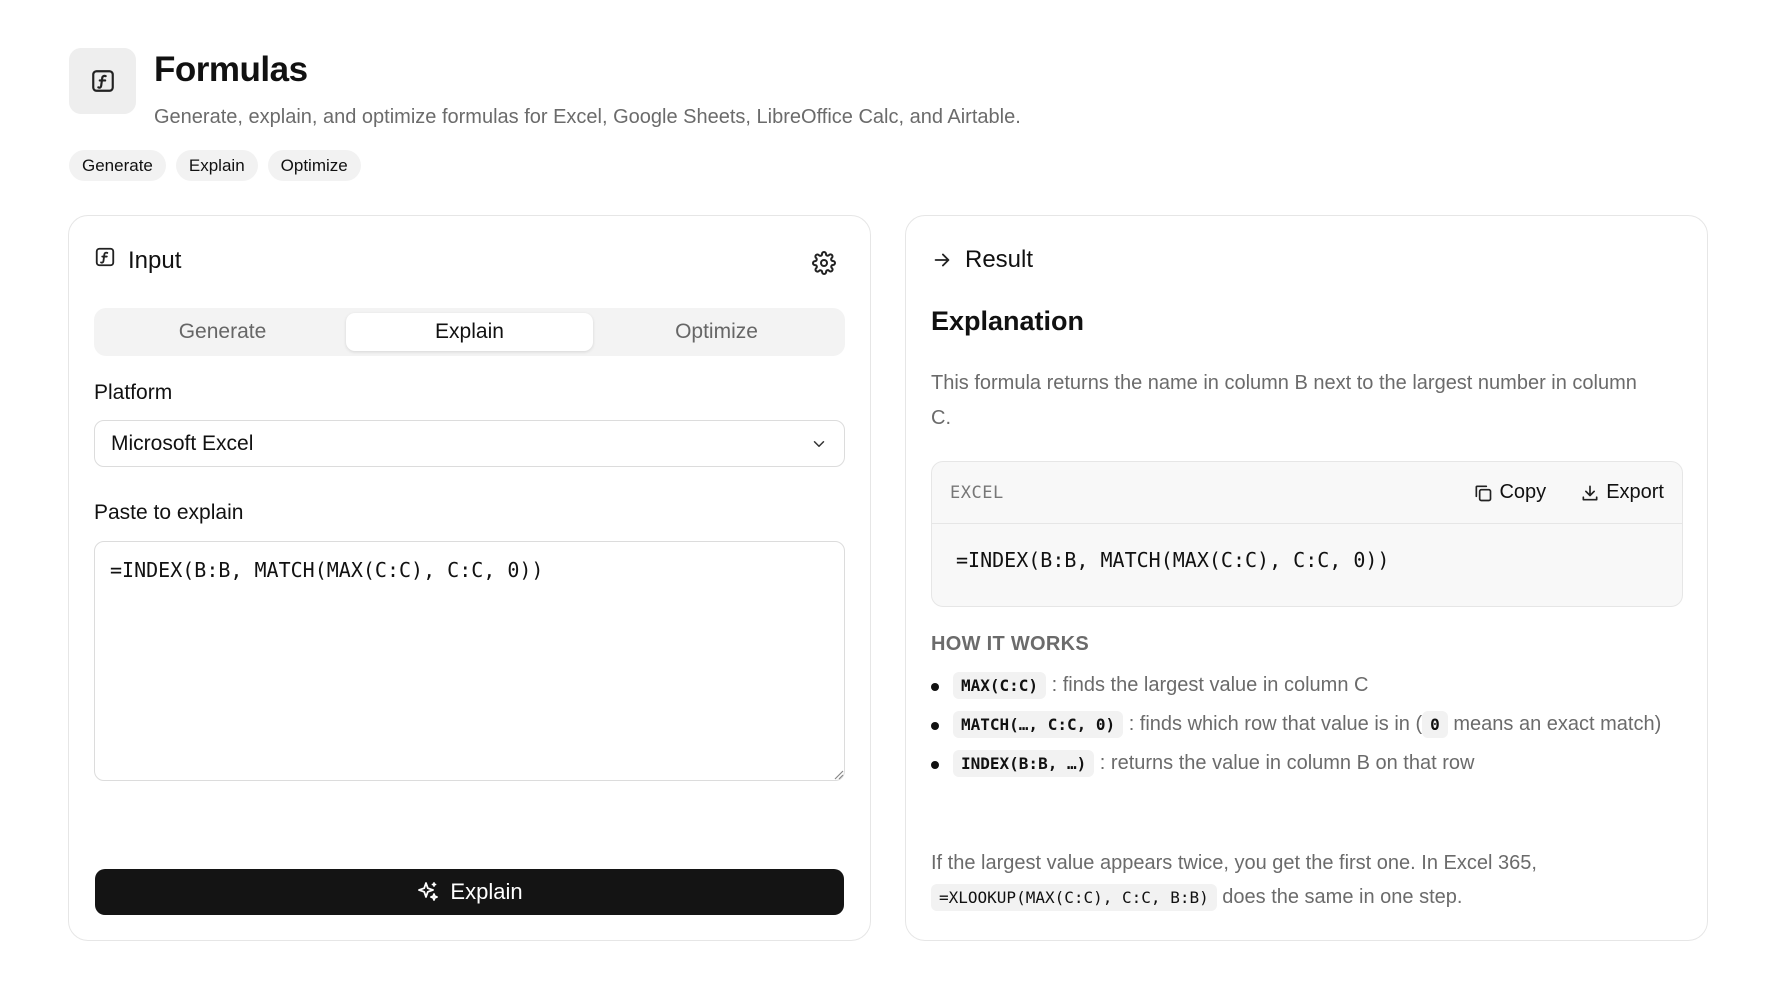 This screenshot has width=1770, height=986. I want to click on settings-button, so click(824, 263).